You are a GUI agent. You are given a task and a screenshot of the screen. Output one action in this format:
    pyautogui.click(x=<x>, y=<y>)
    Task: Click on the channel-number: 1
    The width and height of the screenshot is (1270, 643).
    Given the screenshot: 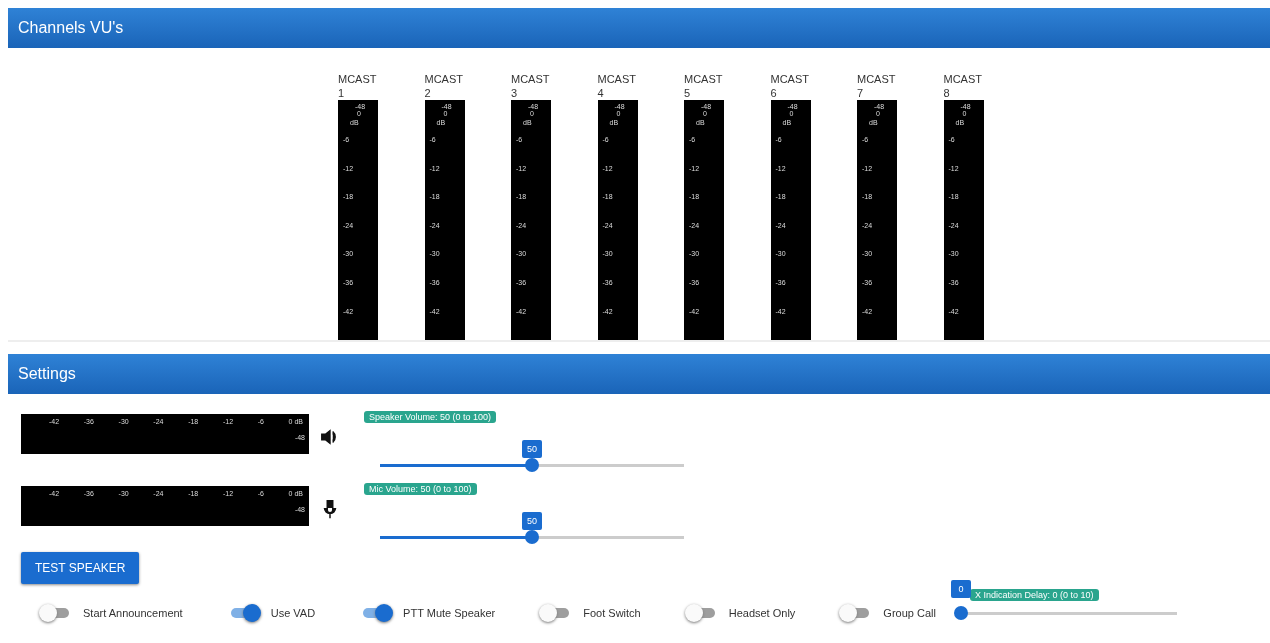 What is the action you would take?
    pyautogui.click(x=342, y=93)
    